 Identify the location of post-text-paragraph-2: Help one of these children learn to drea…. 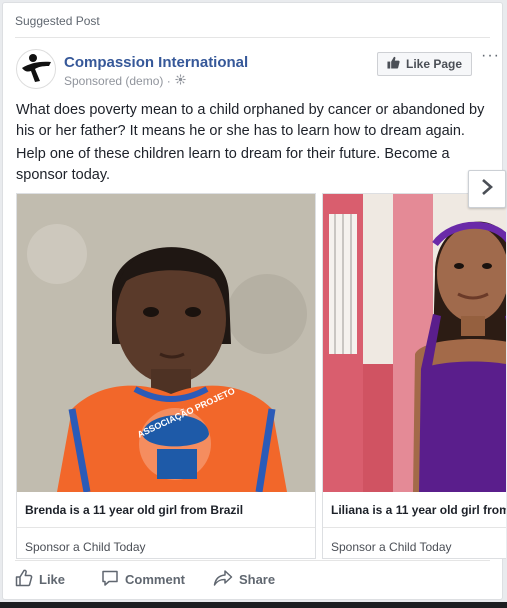
(233, 164).